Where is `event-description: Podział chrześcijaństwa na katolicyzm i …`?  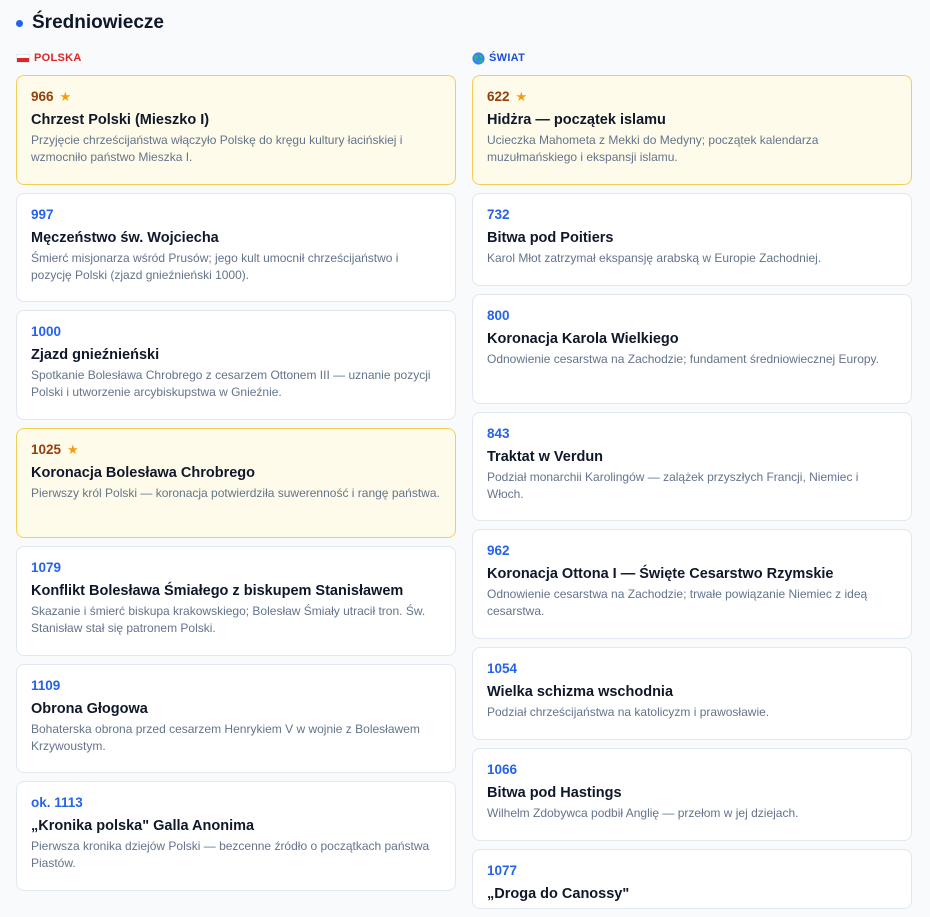
event-description: Podział chrześcijaństwa na katolicyzm i … is located at coordinates (628, 712).